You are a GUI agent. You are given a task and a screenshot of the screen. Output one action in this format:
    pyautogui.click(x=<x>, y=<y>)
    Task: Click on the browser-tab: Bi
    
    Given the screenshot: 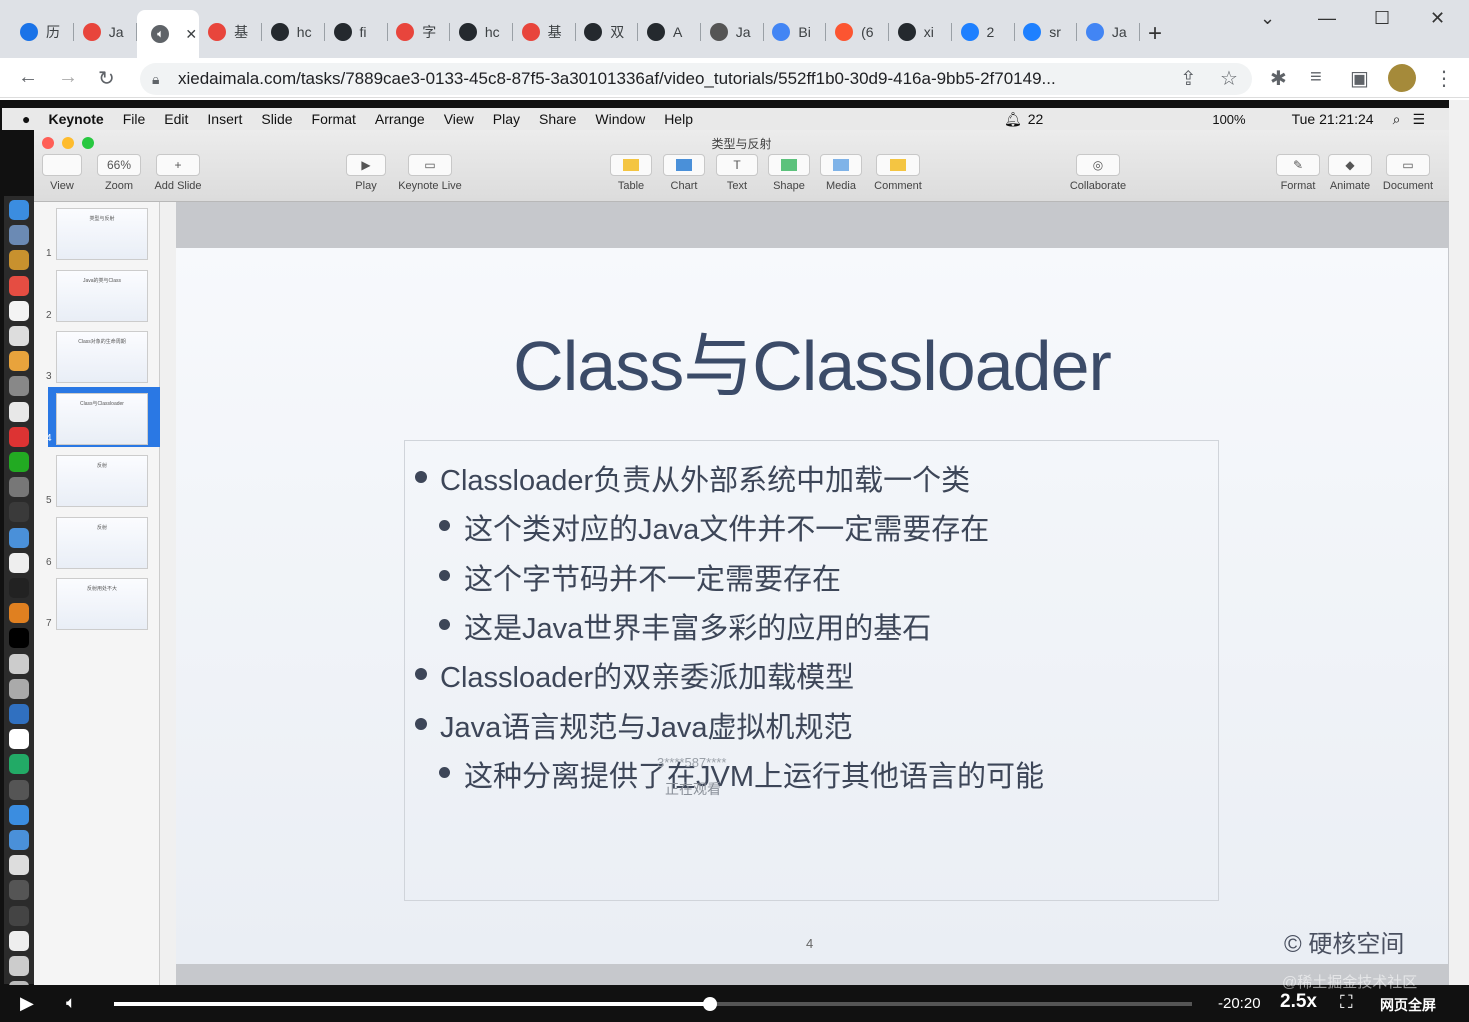 What is the action you would take?
    pyautogui.click(x=795, y=32)
    